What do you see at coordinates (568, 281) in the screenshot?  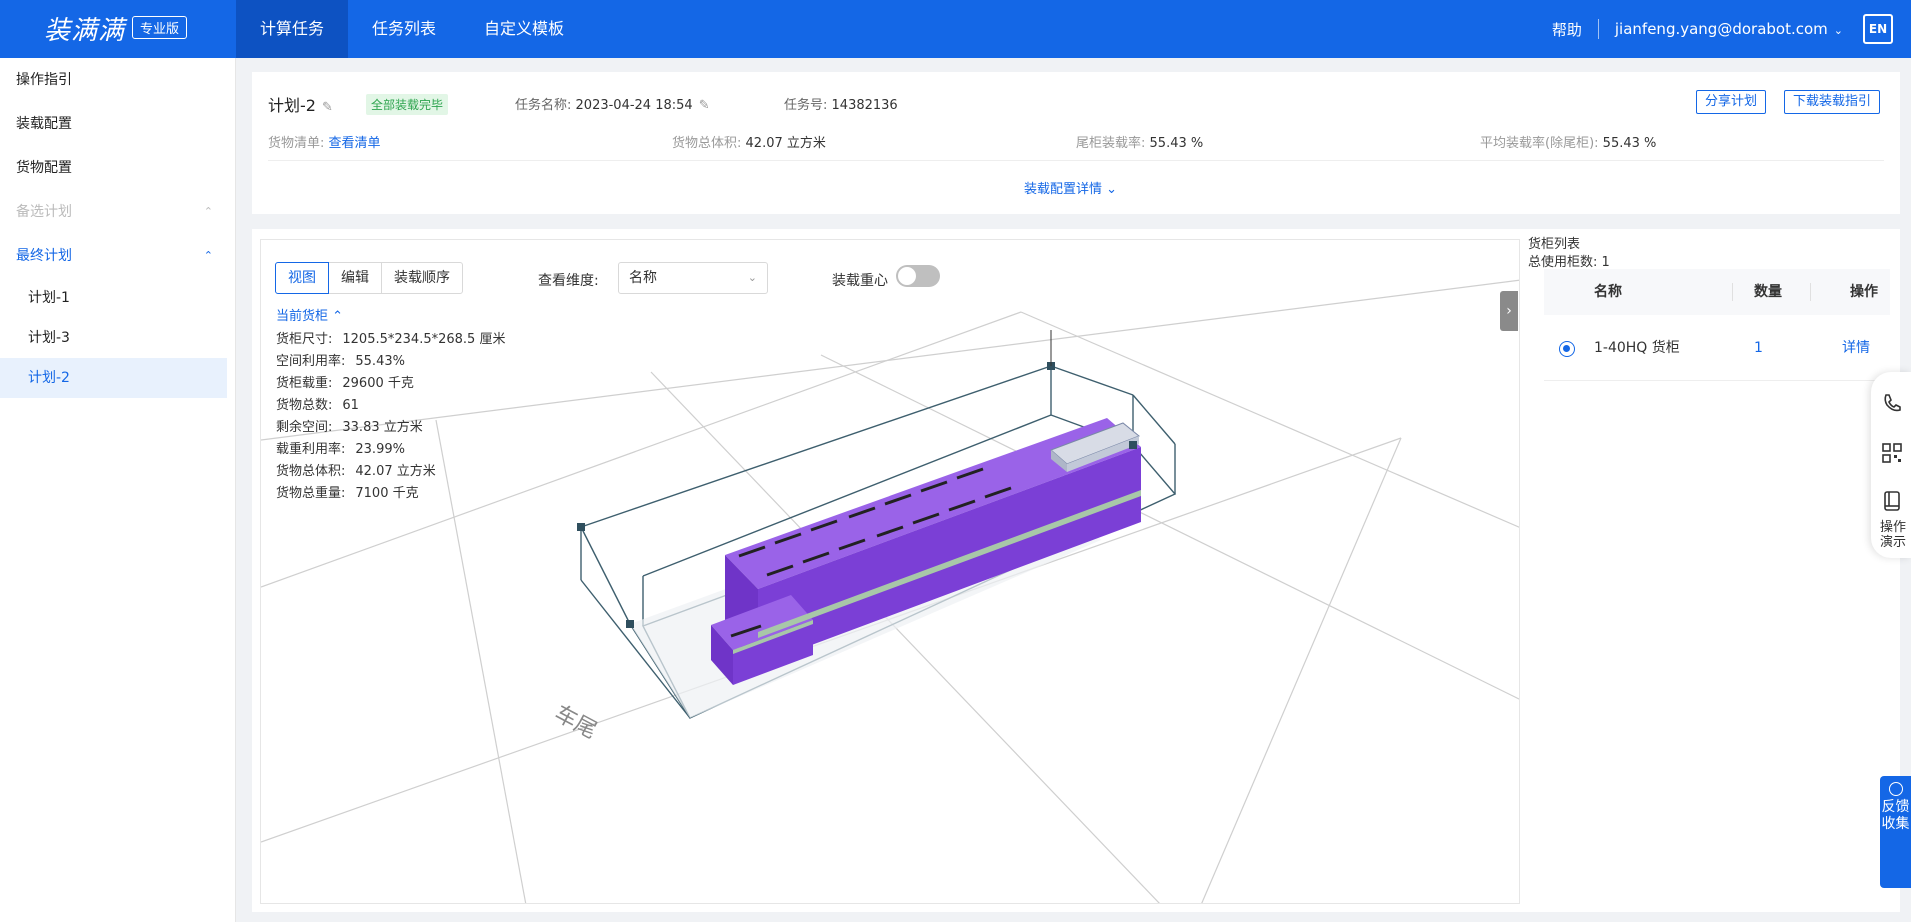 I see `dimension-label: 查看维度:` at bounding box center [568, 281].